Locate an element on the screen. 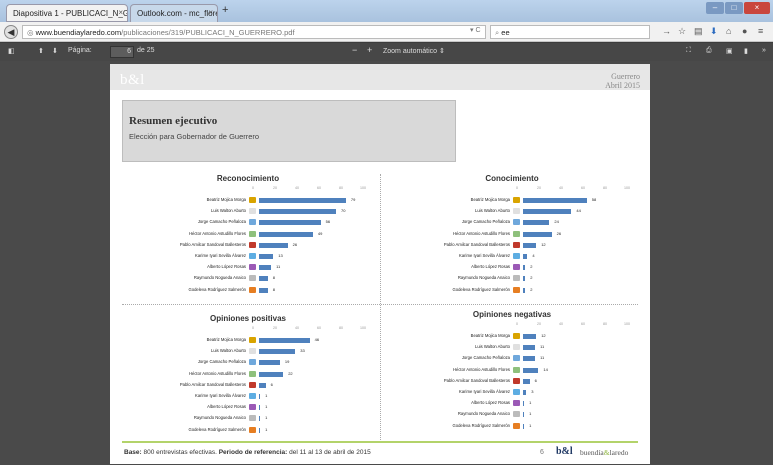  category-label: Pablo Amilcar Sandoval Ballesteros is located at coordinates (476, 380).